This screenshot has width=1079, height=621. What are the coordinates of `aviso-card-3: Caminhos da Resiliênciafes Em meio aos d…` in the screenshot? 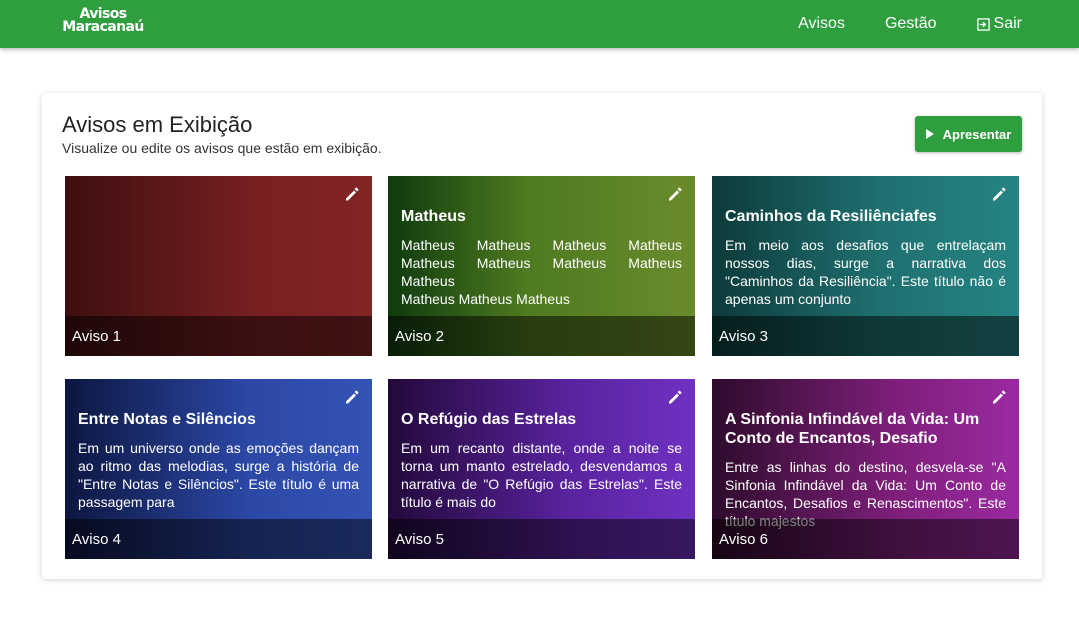 It's located at (865, 266).